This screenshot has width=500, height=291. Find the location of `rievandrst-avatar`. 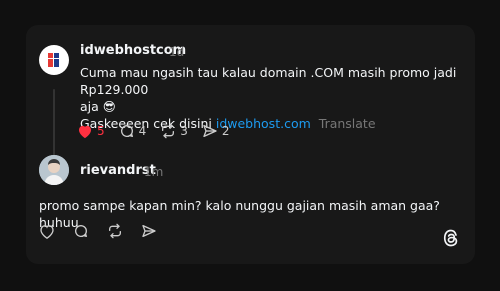

rievandrst-avatar is located at coordinates (54, 170).